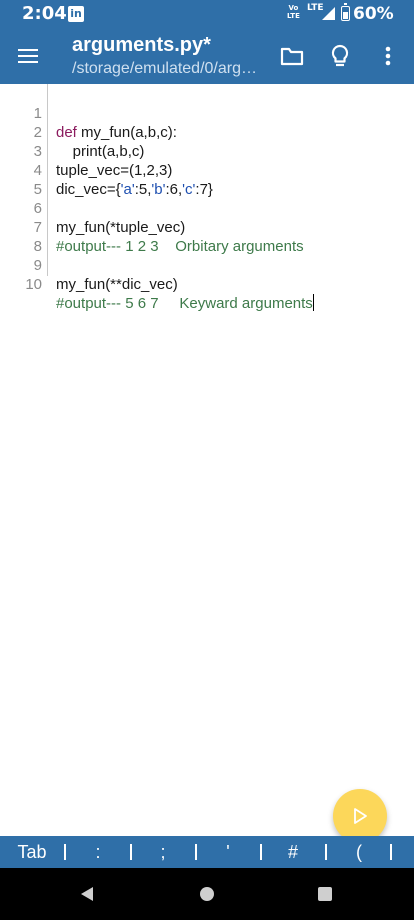  What do you see at coordinates (373, 14) in the screenshot?
I see `battery-percent: 60%` at bounding box center [373, 14].